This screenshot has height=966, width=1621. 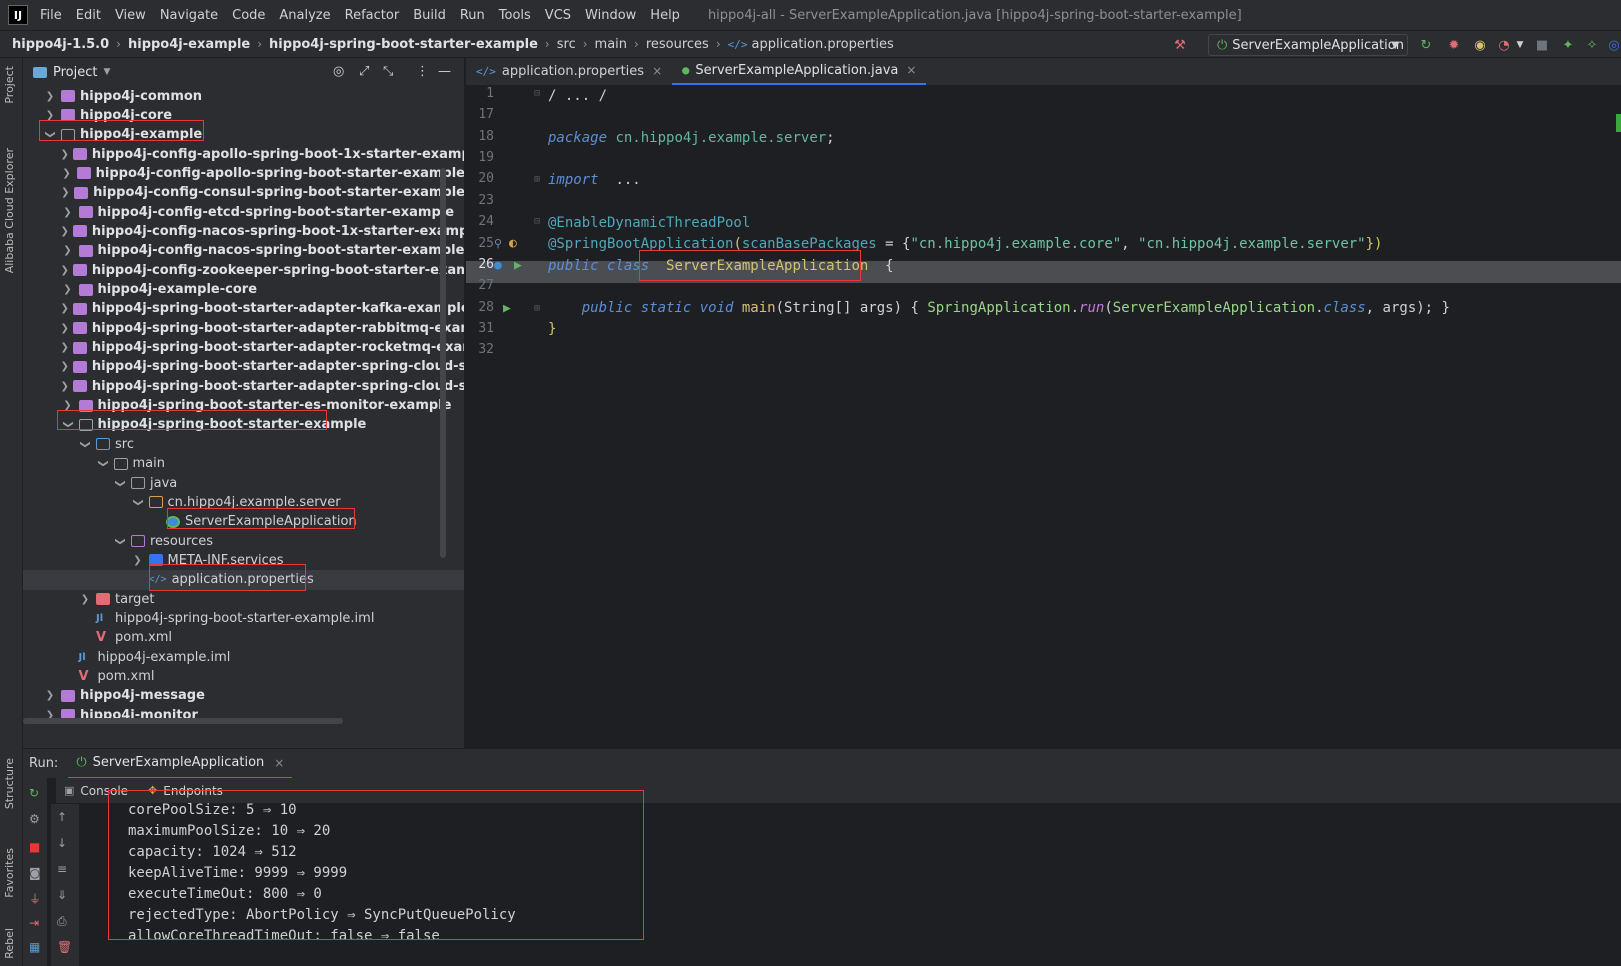 I want to click on search-icon: ◎, so click(x=1613, y=45).